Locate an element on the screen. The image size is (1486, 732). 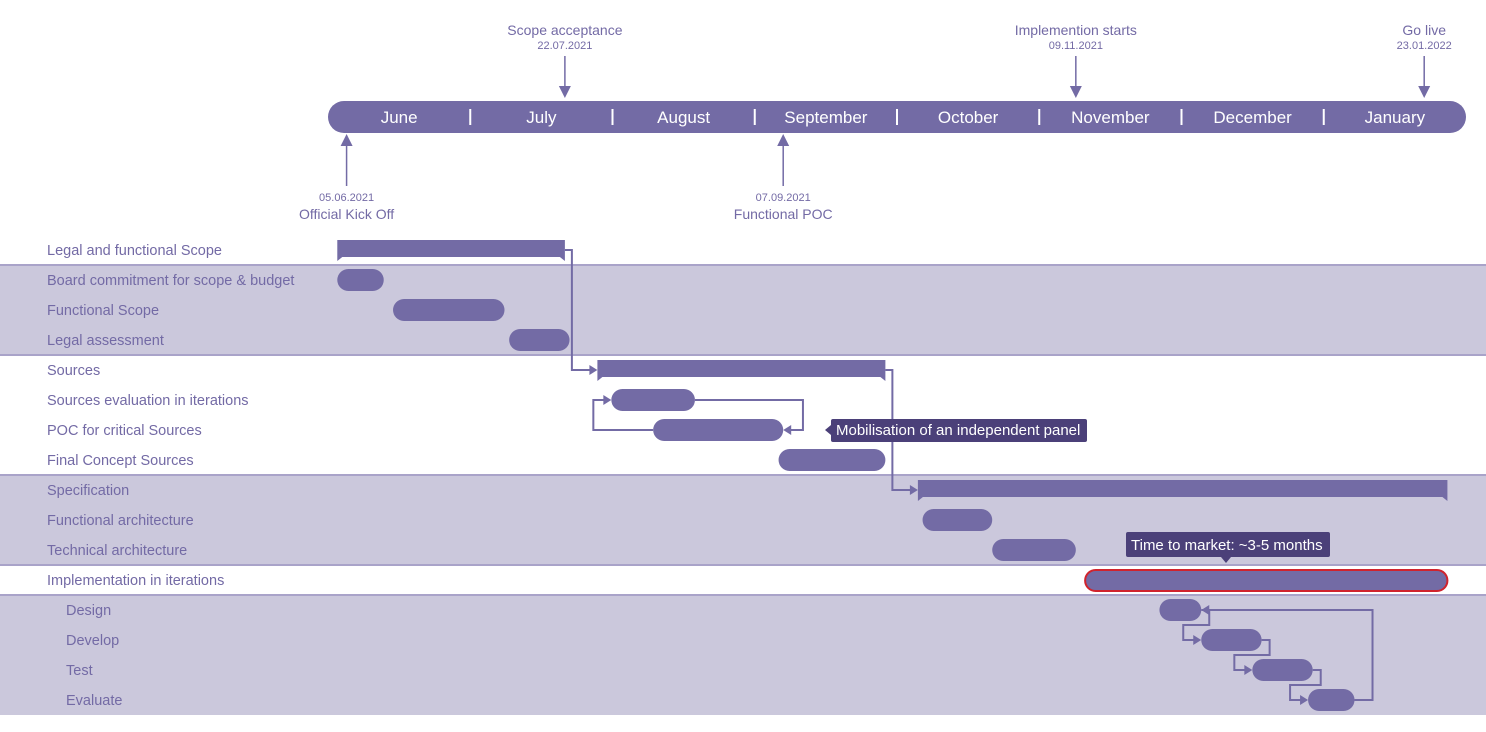
month-label: October is located at coordinates (968, 117).